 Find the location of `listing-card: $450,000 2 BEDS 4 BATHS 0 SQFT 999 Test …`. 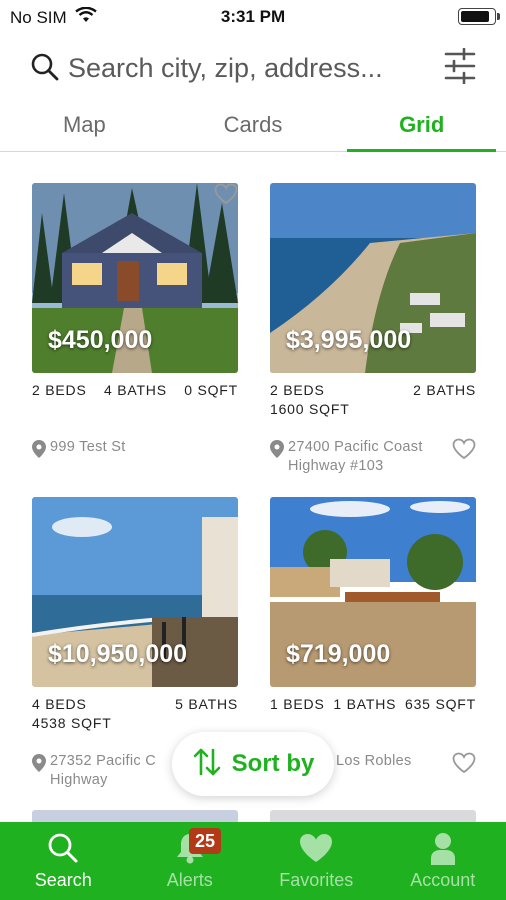

listing-card: $450,000 2 BEDS 4 BATHS 0 SQFT 999 Test … is located at coordinates (135, 323).